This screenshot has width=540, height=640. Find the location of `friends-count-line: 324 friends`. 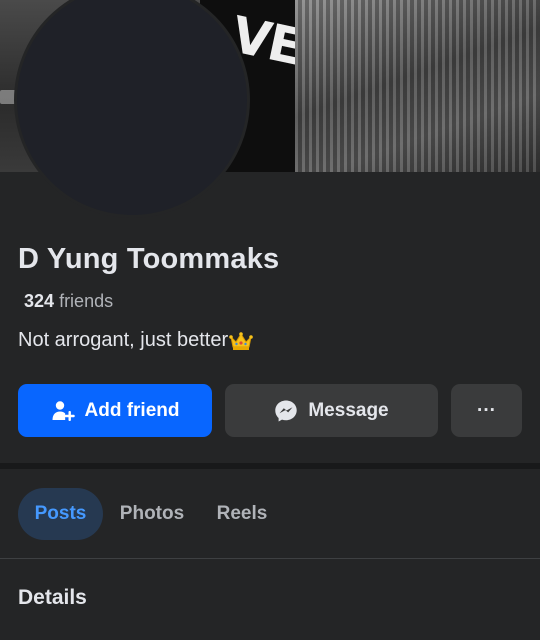

friends-count-line: 324 friends is located at coordinates (68, 301).